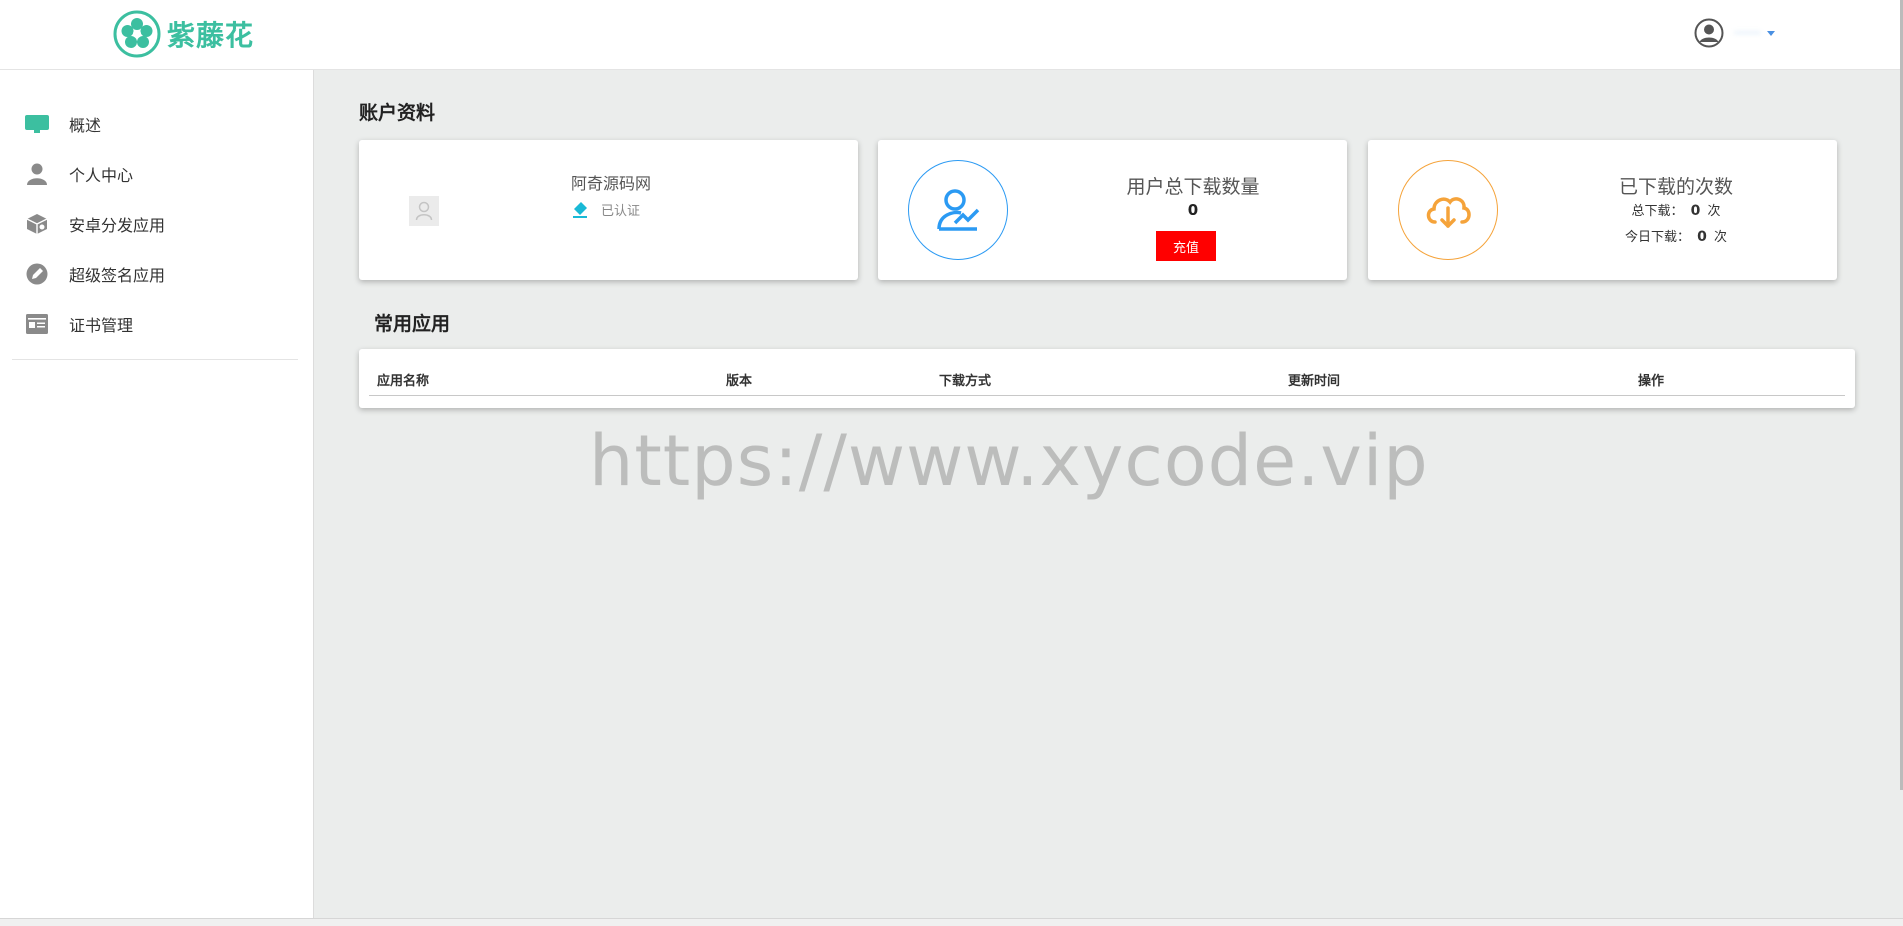 Image resolution: width=1903 pixels, height=926 pixels. I want to click on today-downloads-row: 今日下载： 0 次, so click(1676, 235).